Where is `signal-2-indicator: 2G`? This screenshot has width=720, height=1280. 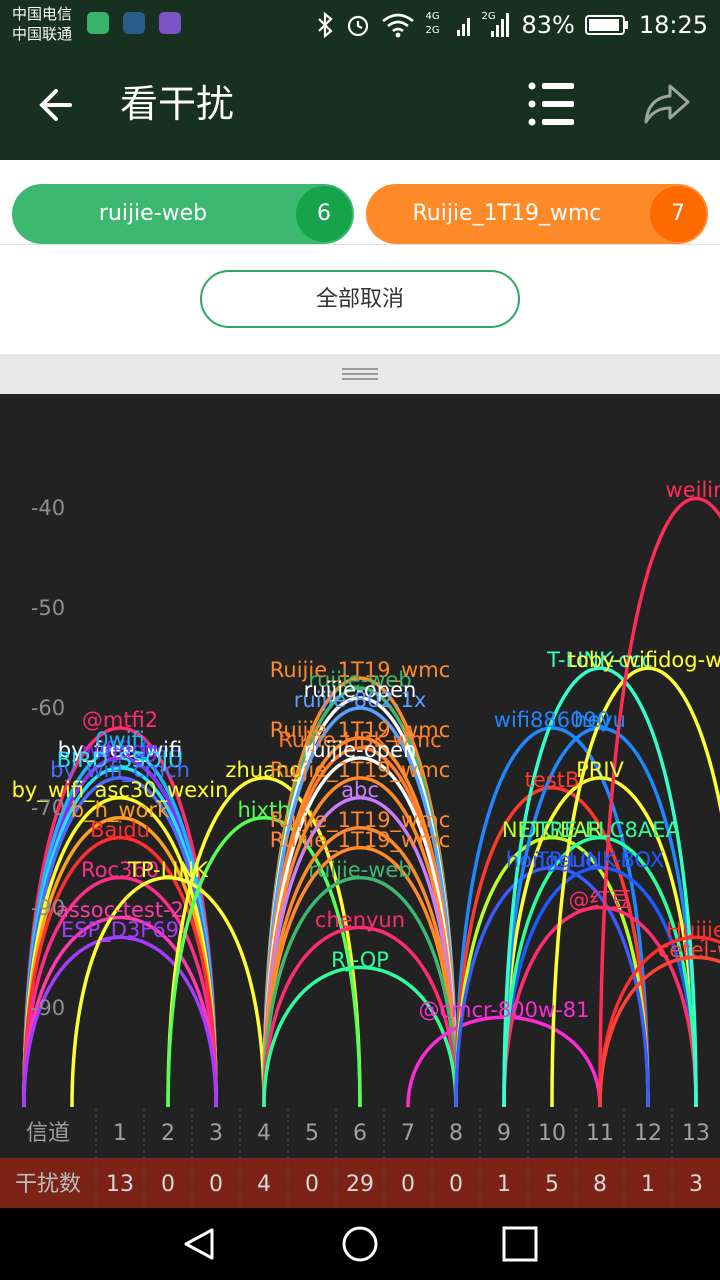 signal-2-indicator: 2G is located at coordinates (496, 25).